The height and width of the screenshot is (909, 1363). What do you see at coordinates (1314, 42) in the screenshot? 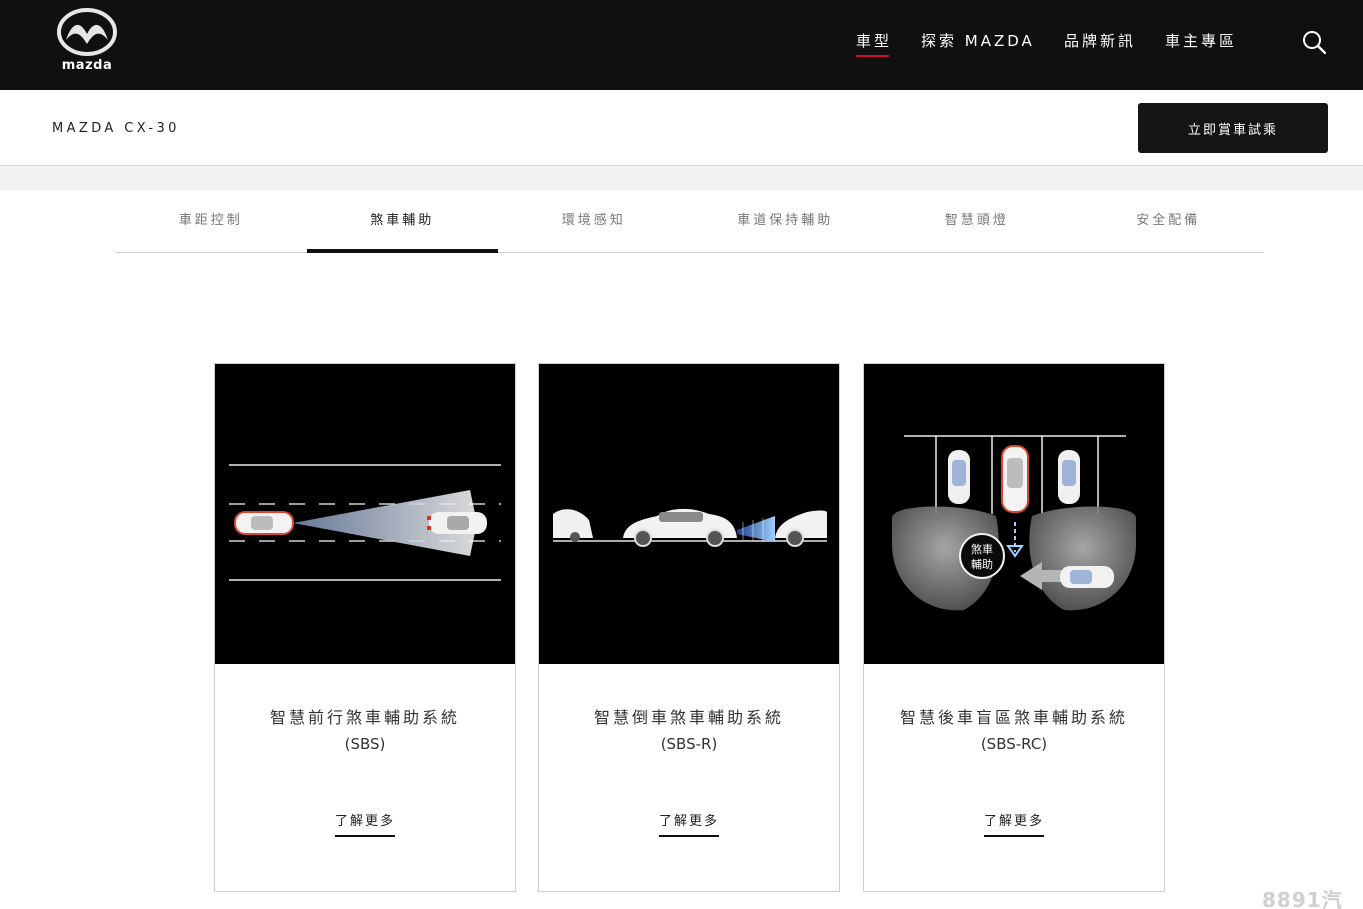
I see `search-icon` at bounding box center [1314, 42].